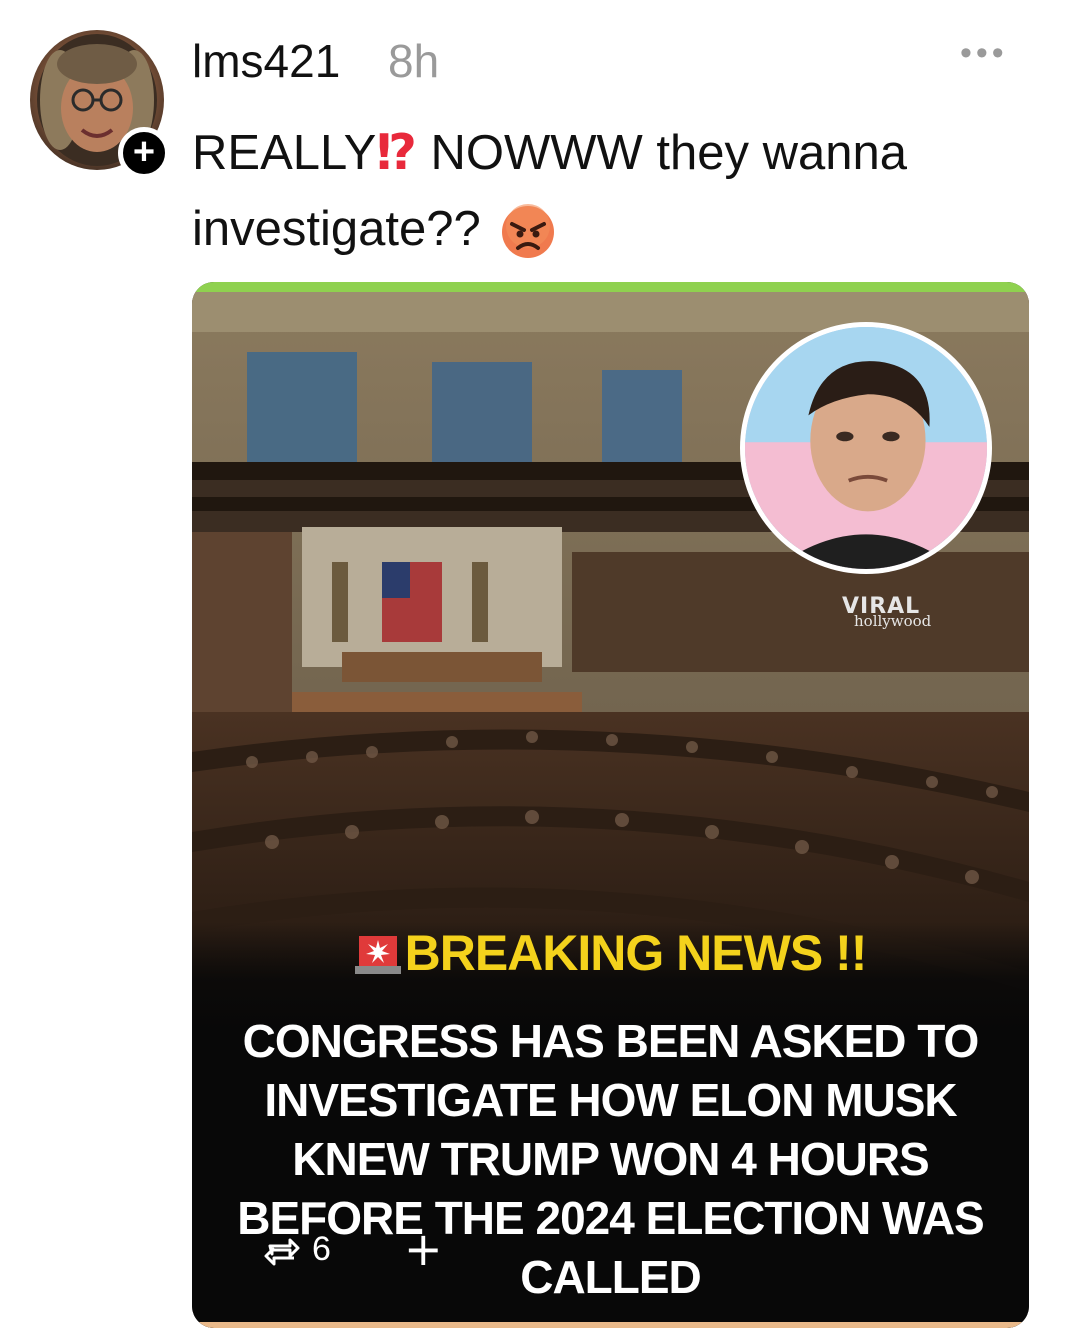  Describe the element at coordinates (610, 287) in the screenshot. I see `image-top-strip` at that location.